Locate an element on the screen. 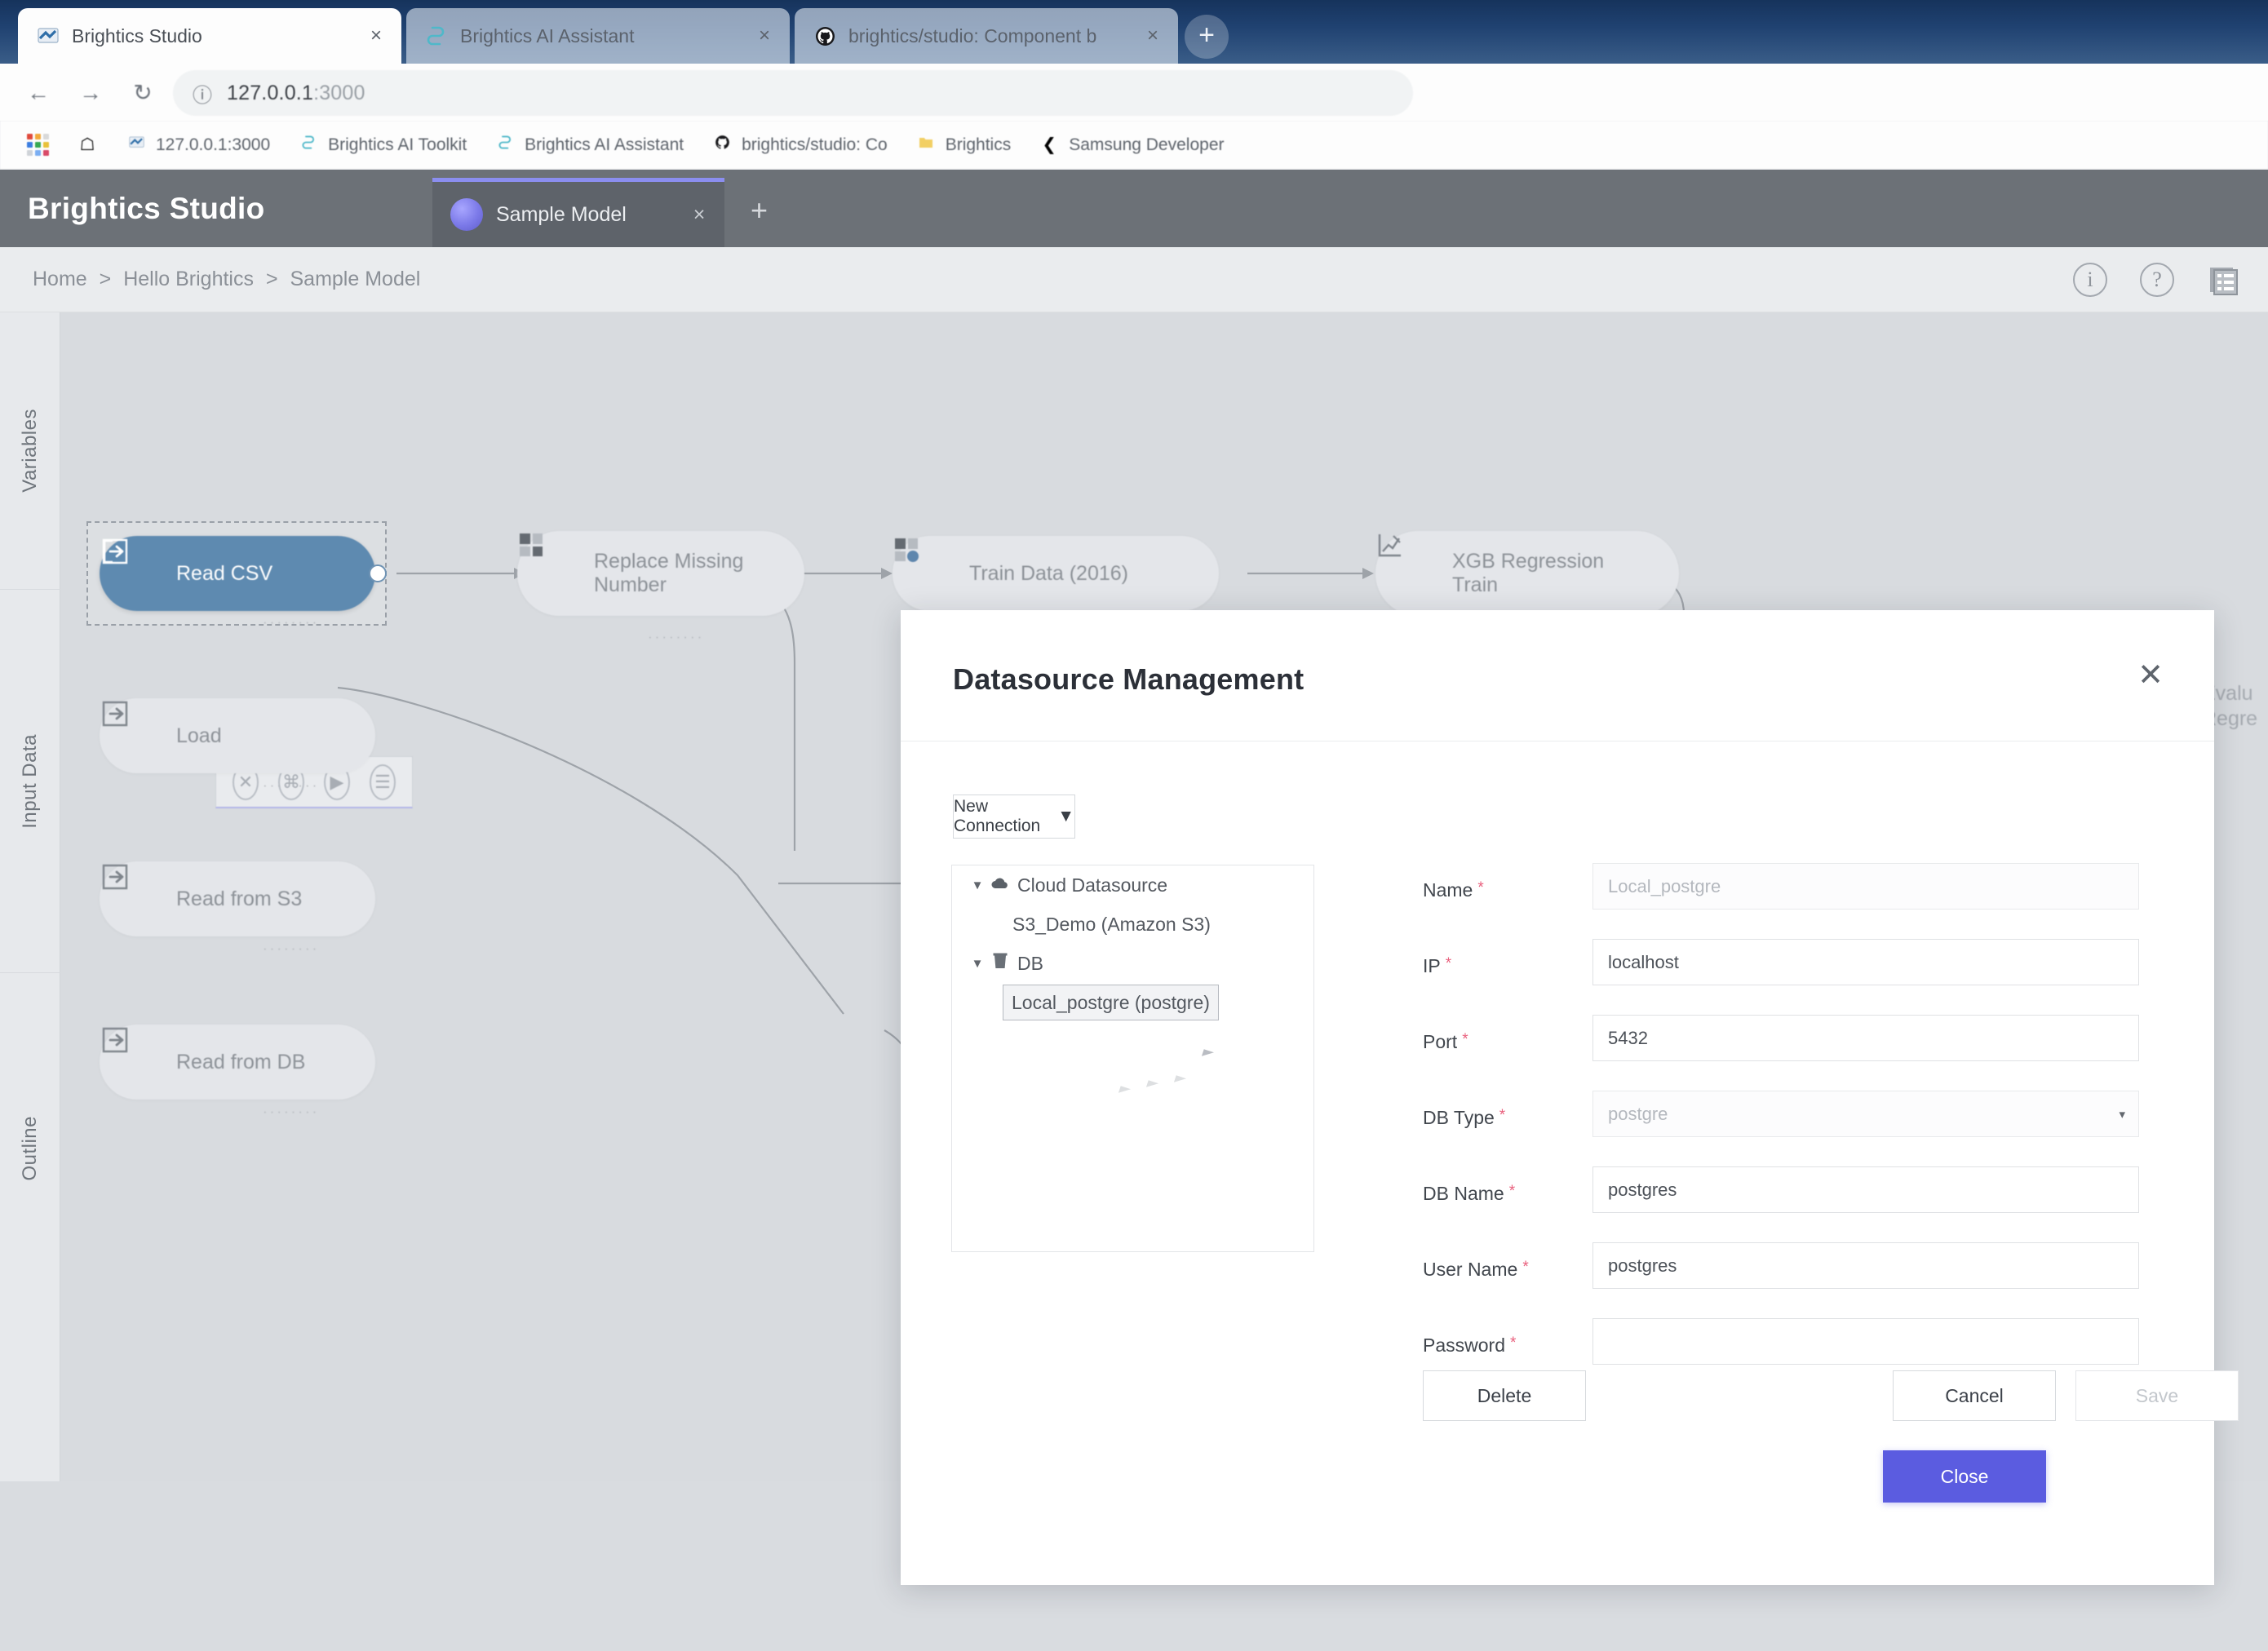 The image size is (2268, 1651). workflow-node-read-csv: Read CSV is located at coordinates (237, 573).